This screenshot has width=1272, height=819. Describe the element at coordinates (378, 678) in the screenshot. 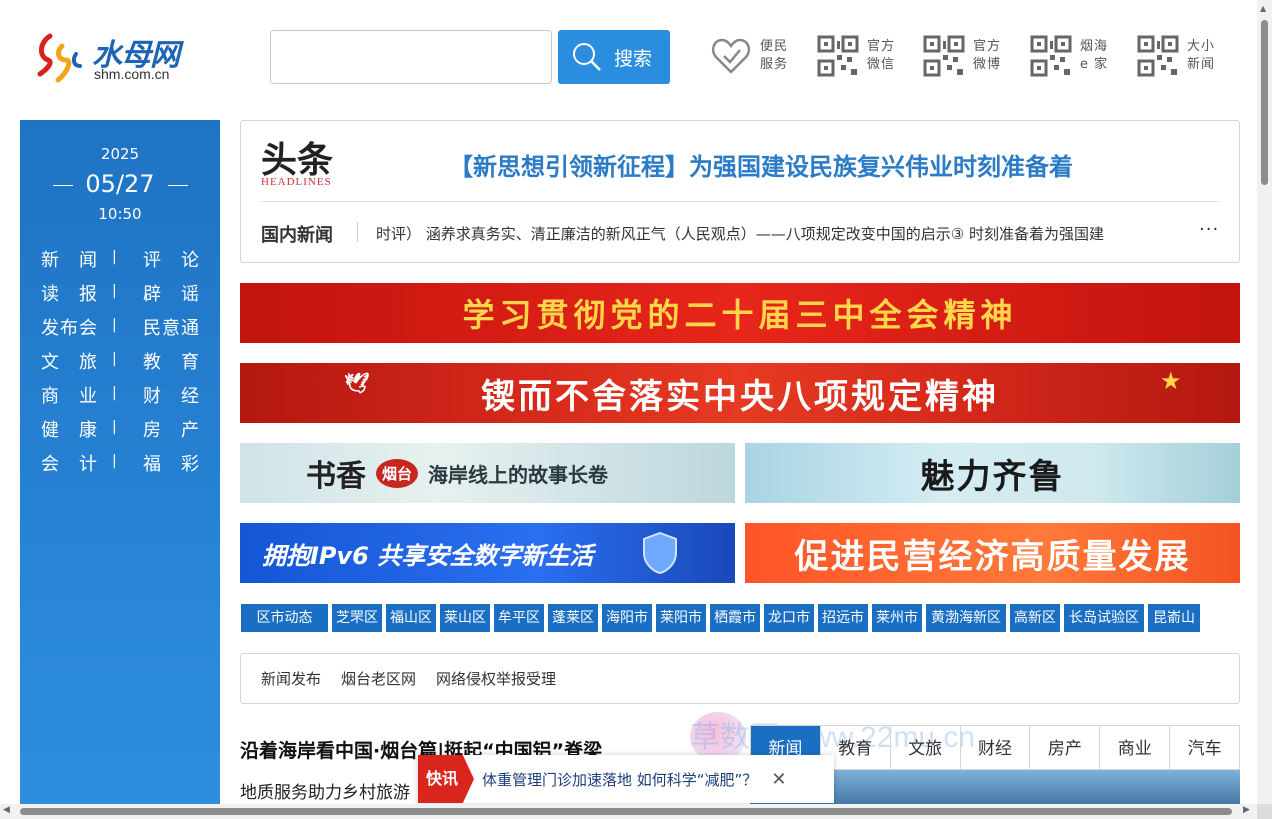

I see `link-yantai-old-area: 烟台老区网` at that location.